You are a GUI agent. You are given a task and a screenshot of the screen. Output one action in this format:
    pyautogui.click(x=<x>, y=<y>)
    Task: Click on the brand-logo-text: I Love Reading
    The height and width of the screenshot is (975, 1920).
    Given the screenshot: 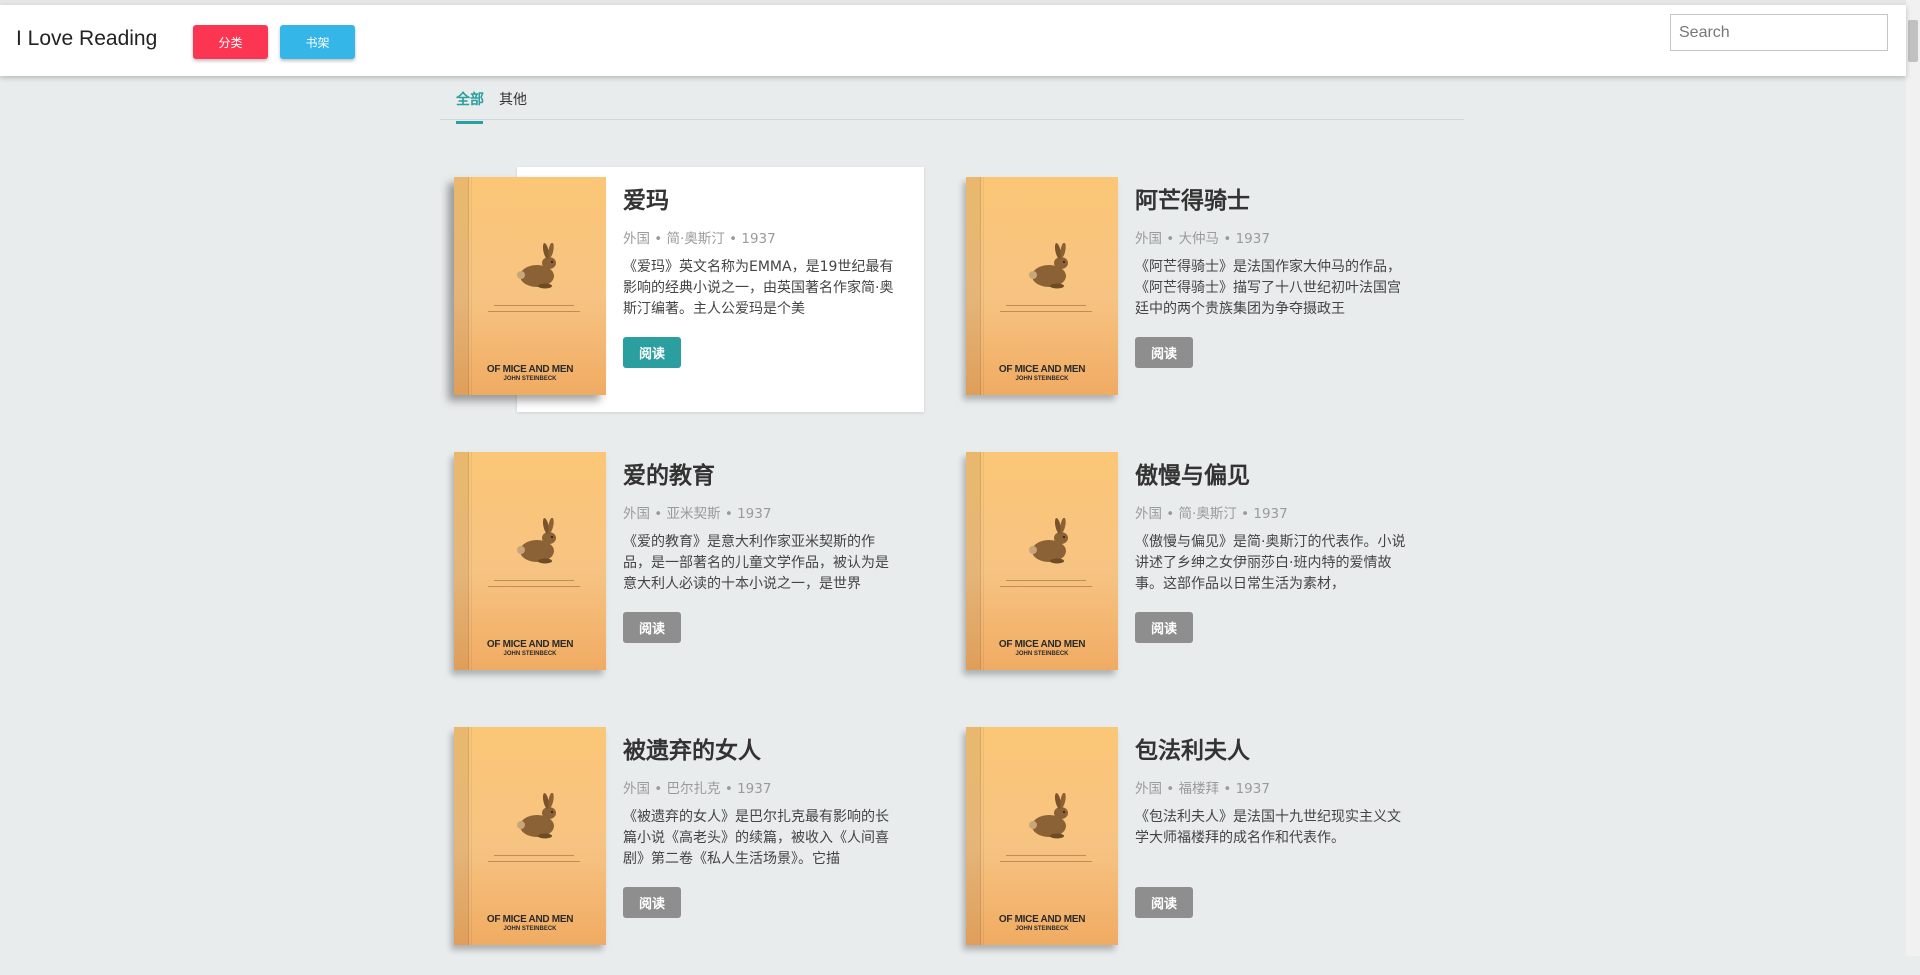 What is the action you would take?
    pyautogui.click(x=86, y=39)
    